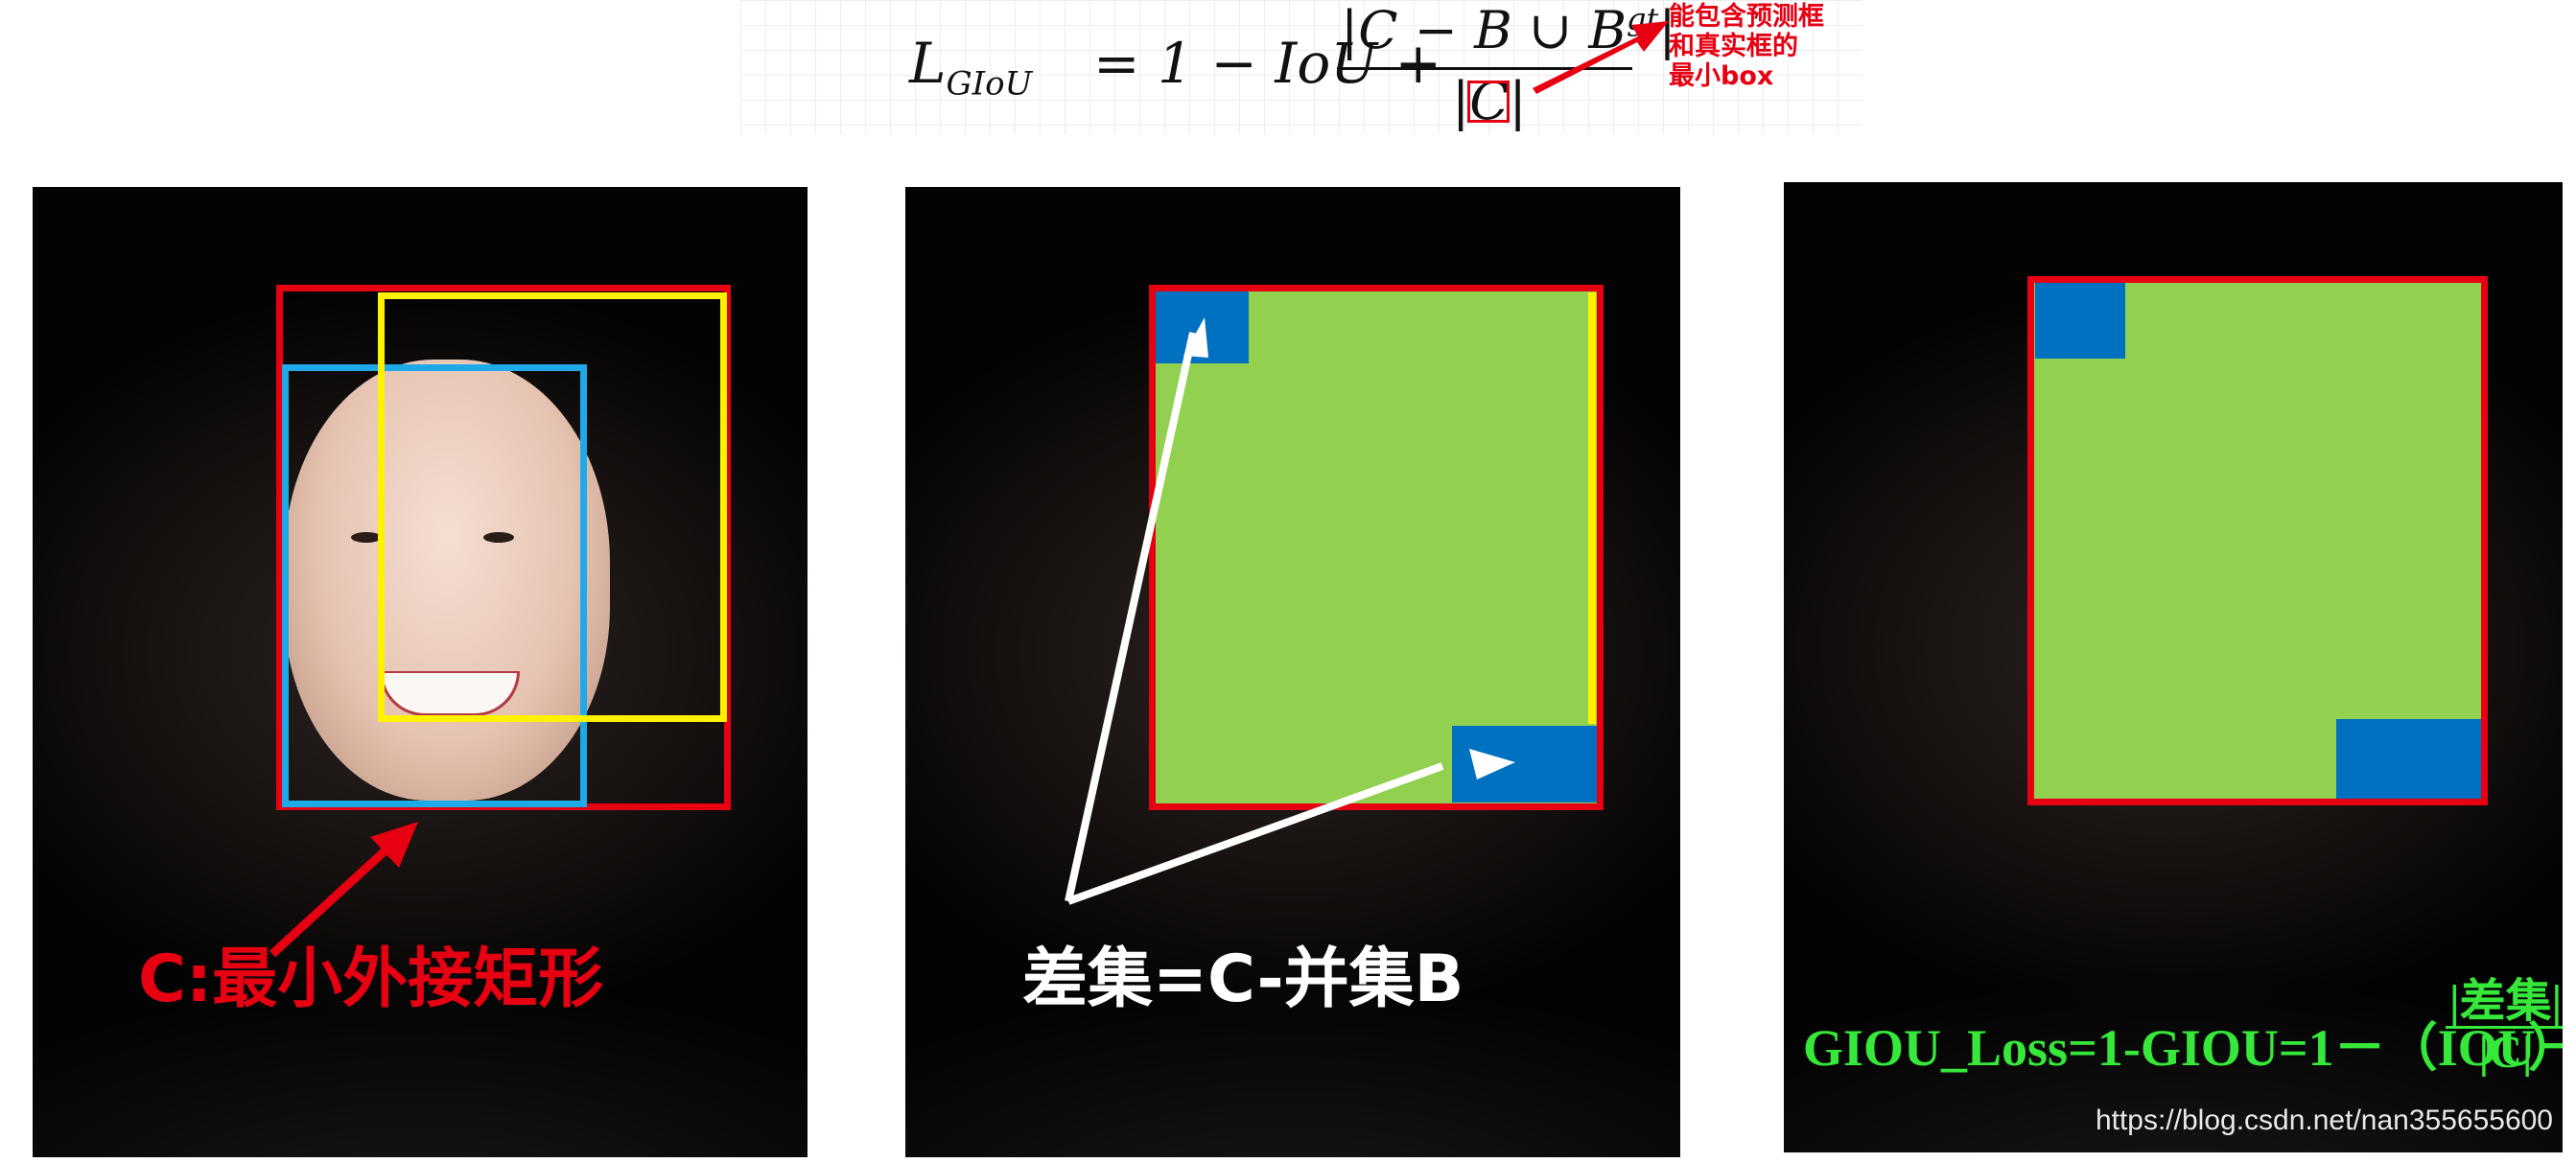 This screenshot has height=1163, width=2576. Describe the element at coordinates (971, 67) in the screenshot. I see `formula-lhs: LGIoU` at that location.